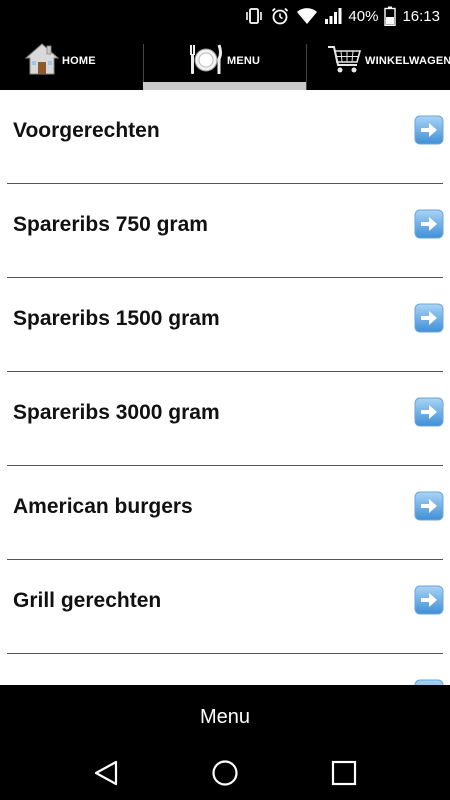 This screenshot has width=450, height=800. I want to click on menu-item: Spareribs 1500 gram, so click(225, 325).